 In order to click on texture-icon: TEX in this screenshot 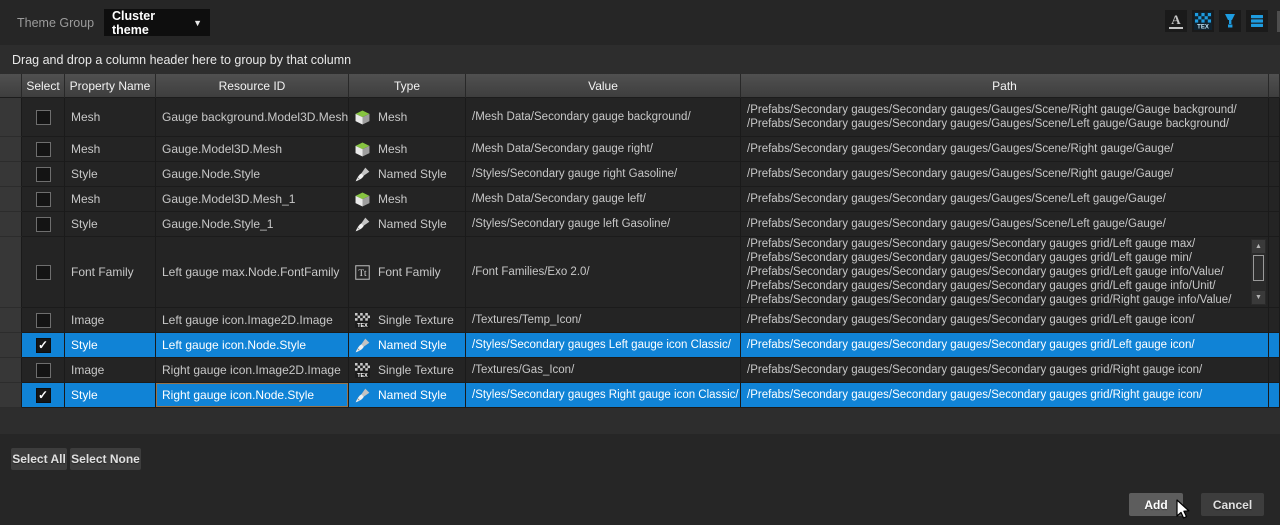, I will do `click(1203, 21)`.